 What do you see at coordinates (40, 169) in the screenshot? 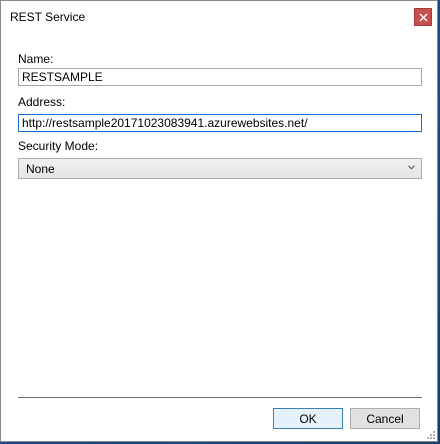
I see `security-mode-value: None` at bounding box center [40, 169].